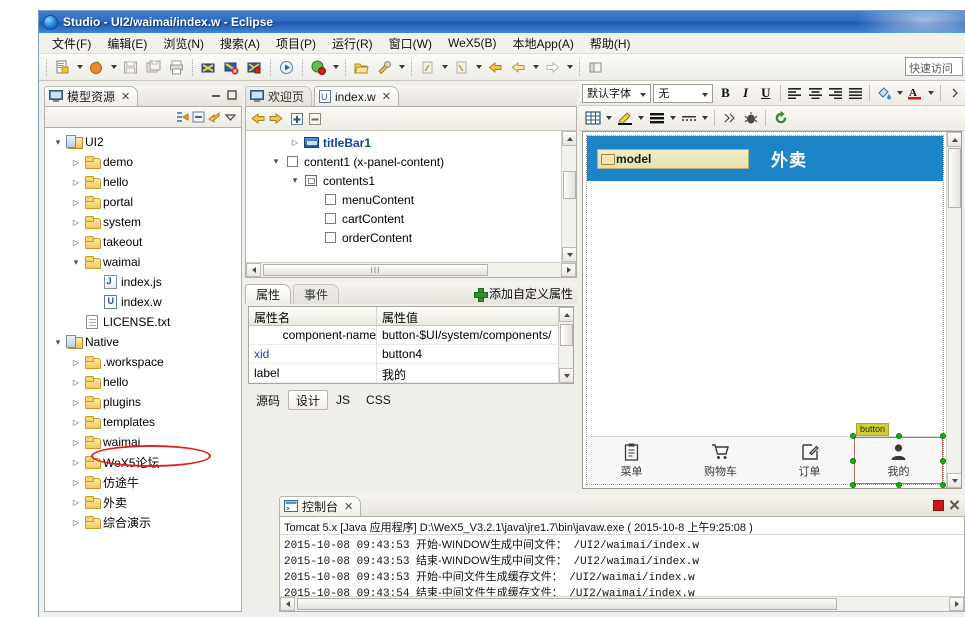 The image size is (965, 617). Describe the element at coordinates (316, 294) in the screenshot. I see `tab-events: 事件` at that location.